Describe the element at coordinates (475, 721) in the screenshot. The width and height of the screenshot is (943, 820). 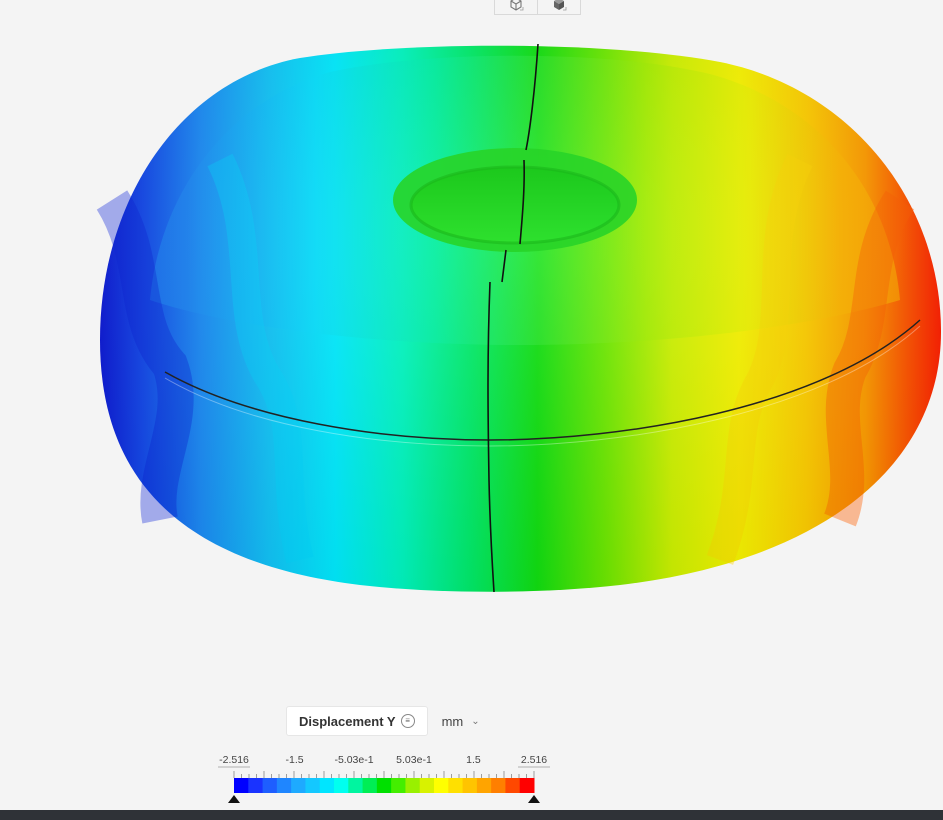
I see `chevron-down-icon: ⌄` at that location.